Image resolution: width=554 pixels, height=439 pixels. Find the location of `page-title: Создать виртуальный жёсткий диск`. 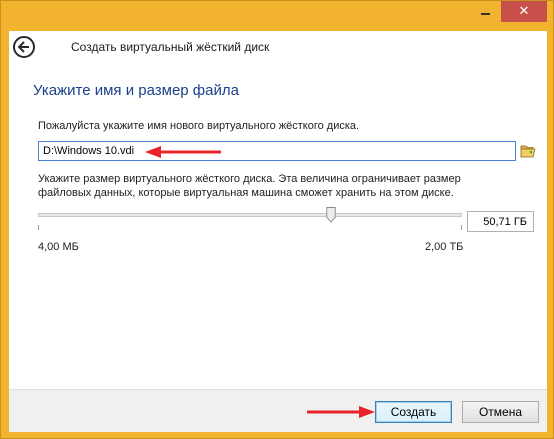

page-title: Создать виртуальный жёсткий диск is located at coordinates (170, 47).